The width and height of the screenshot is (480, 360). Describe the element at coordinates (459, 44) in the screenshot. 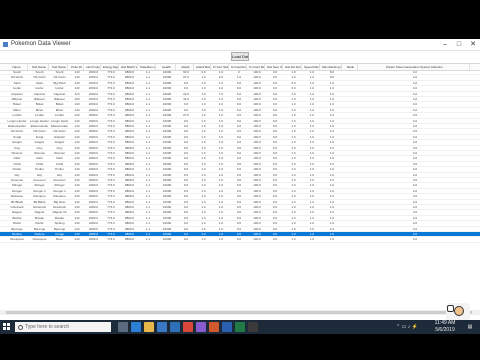

I see `maximize-icon: □` at that location.